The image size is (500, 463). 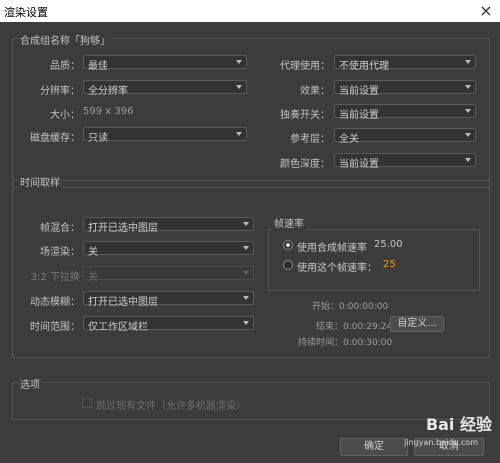 What do you see at coordinates (359, 164) in the screenshot?
I see `color-depth-value: 当前设置` at bounding box center [359, 164].